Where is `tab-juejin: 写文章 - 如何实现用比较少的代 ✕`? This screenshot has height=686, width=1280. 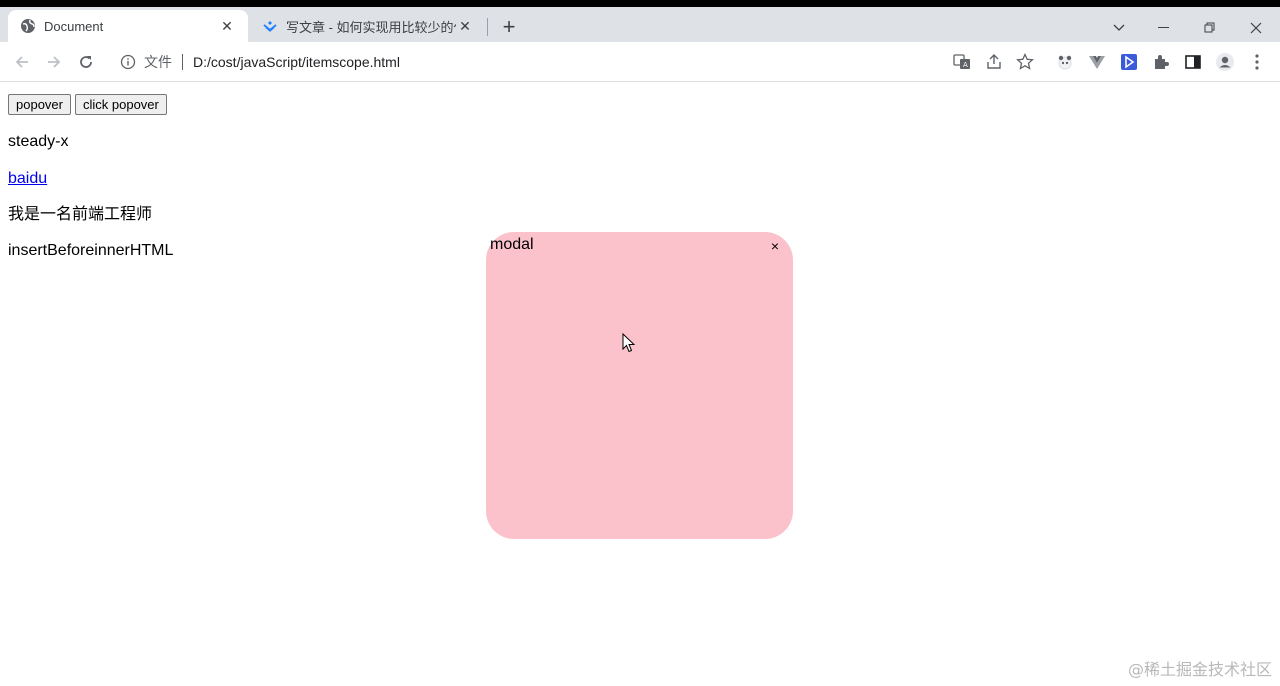 tab-juejin: 写文章 - 如何实现用比较少的代 ✕ is located at coordinates (368, 26).